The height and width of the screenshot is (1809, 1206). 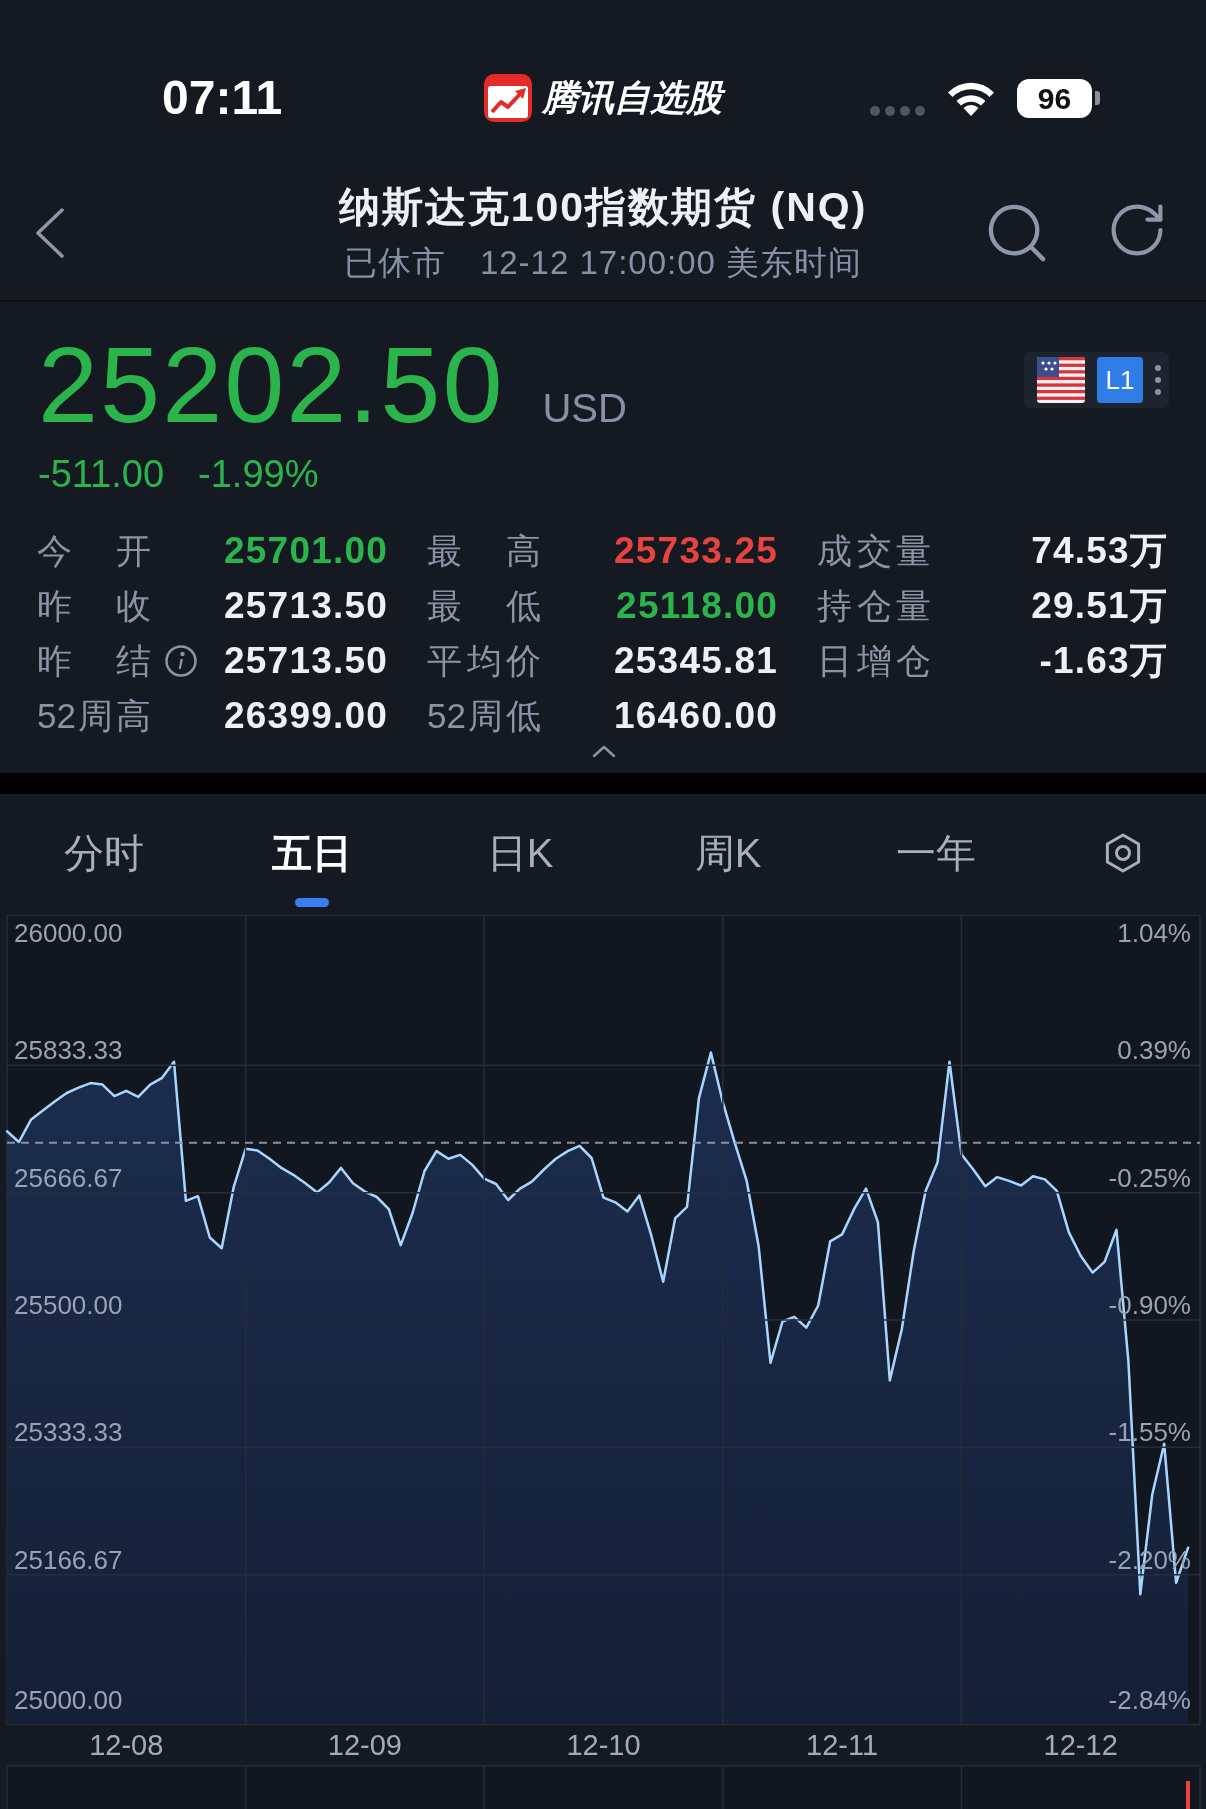 What do you see at coordinates (603, 1745) in the screenshot?
I see `date-axis-label: 12-10` at bounding box center [603, 1745].